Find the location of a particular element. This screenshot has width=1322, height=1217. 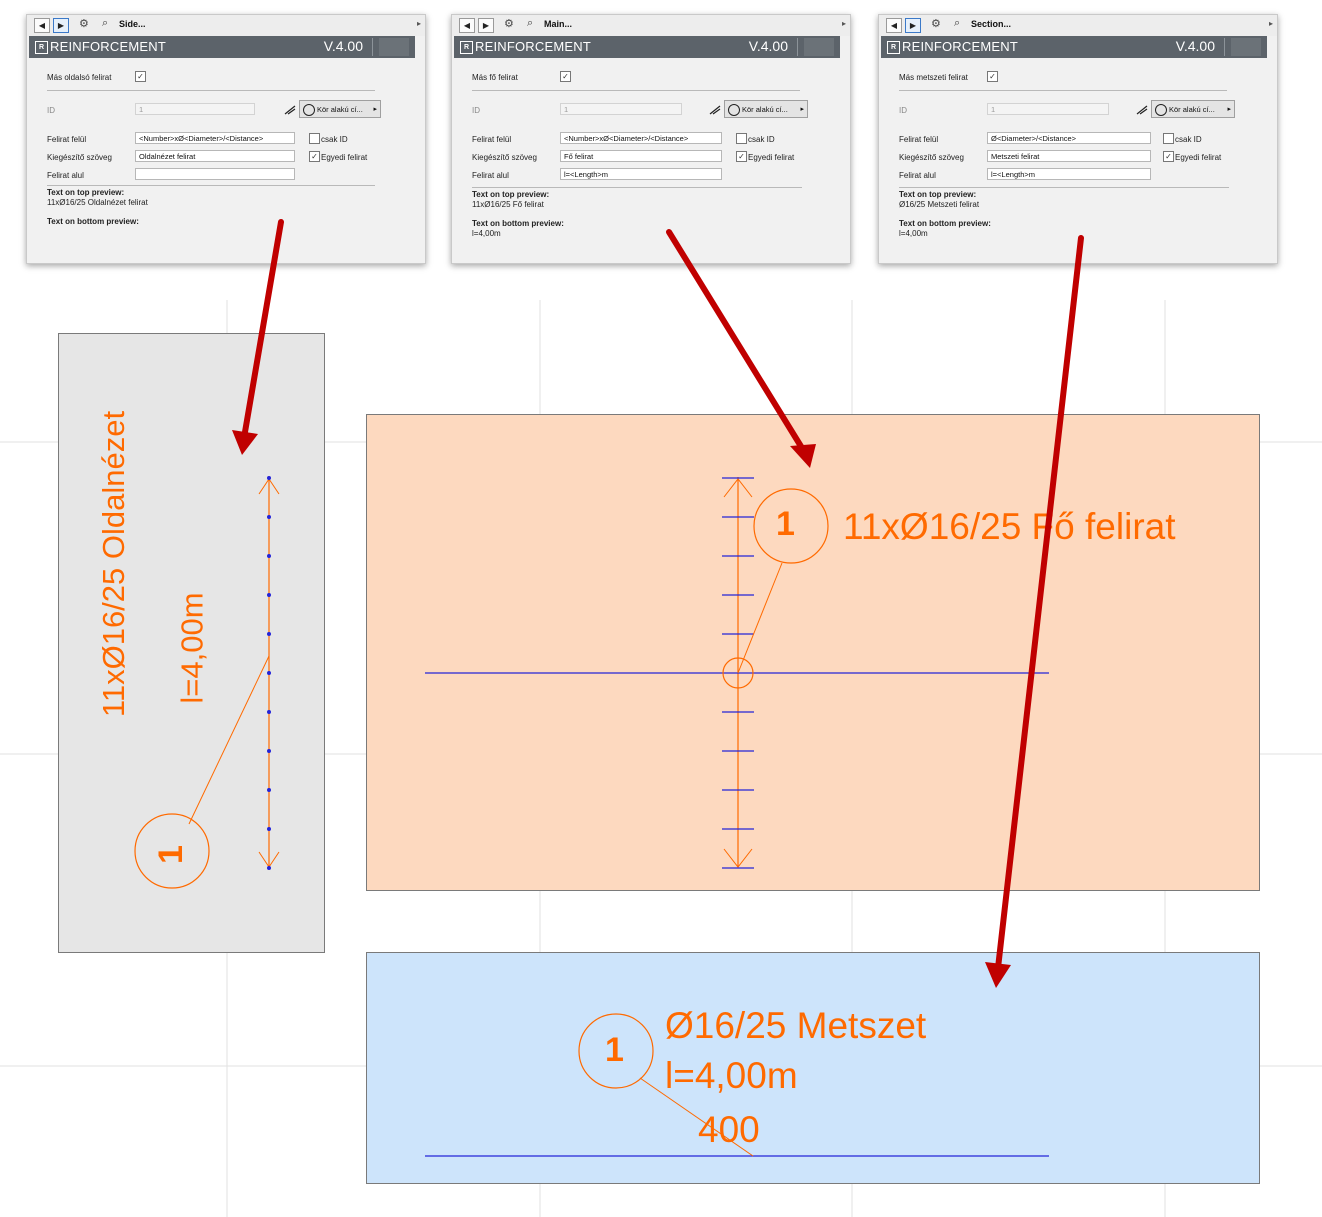

arrow-to-section-view is located at coordinates (1039, 603).